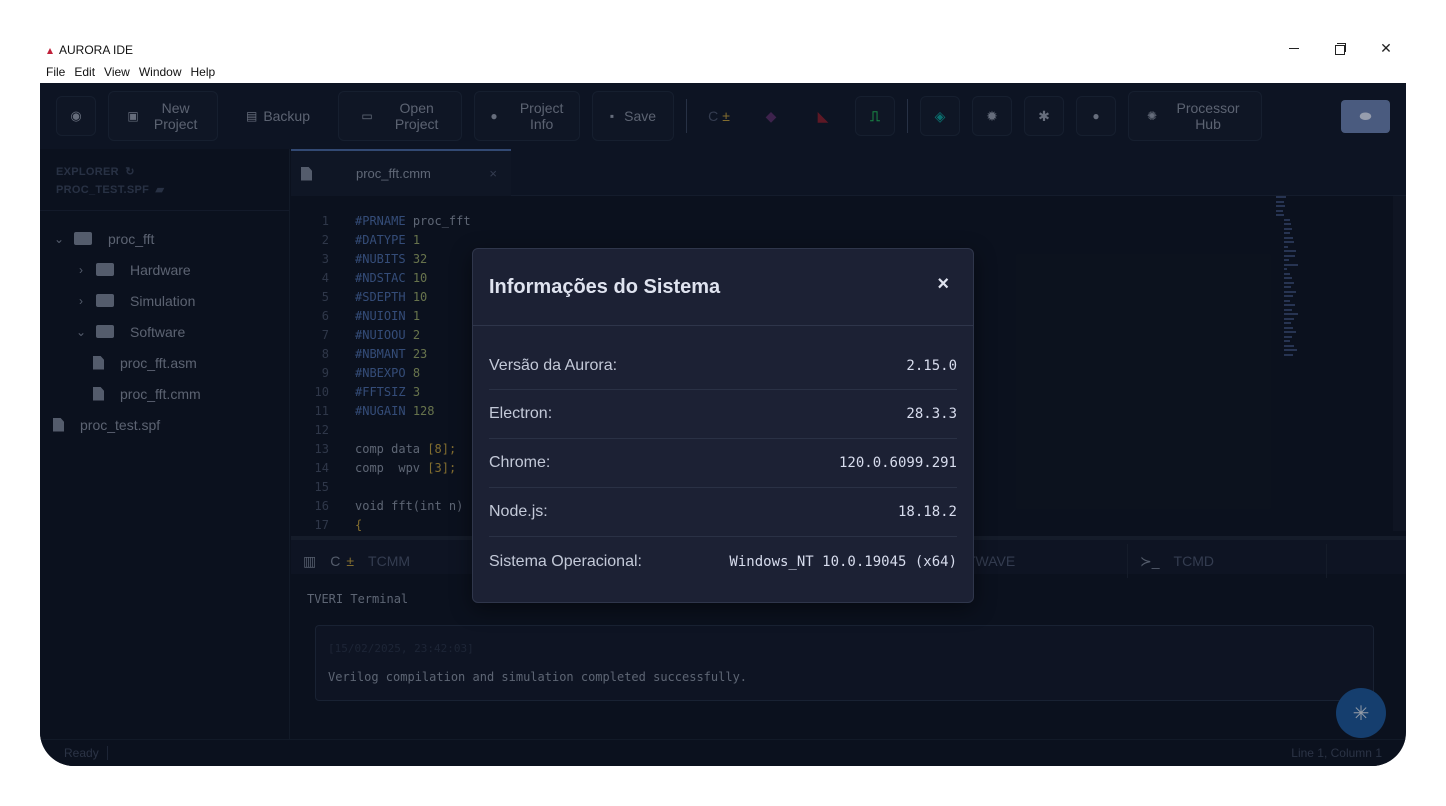 Image resolution: width=1446 pixels, height=806 pixels. Describe the element at coordinates (50, 50) in the screenshot. I see `app-icon` at that location.